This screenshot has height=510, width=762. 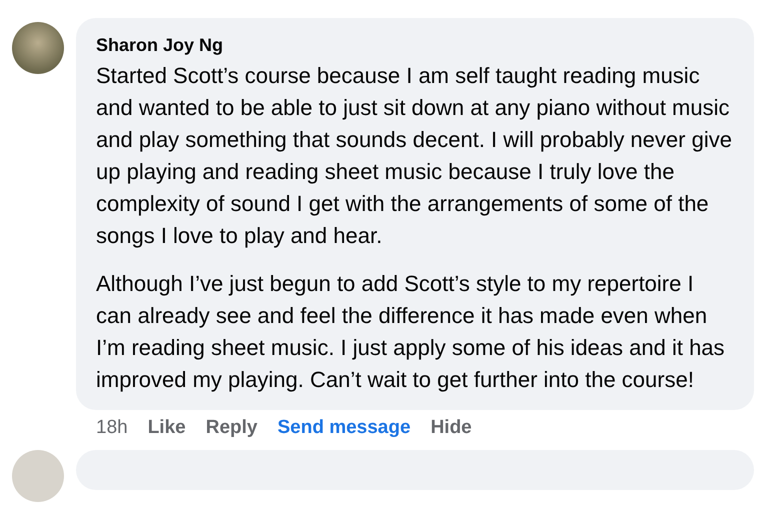 I want to click on send-message-link: Send message, so click(x=344, y=428).